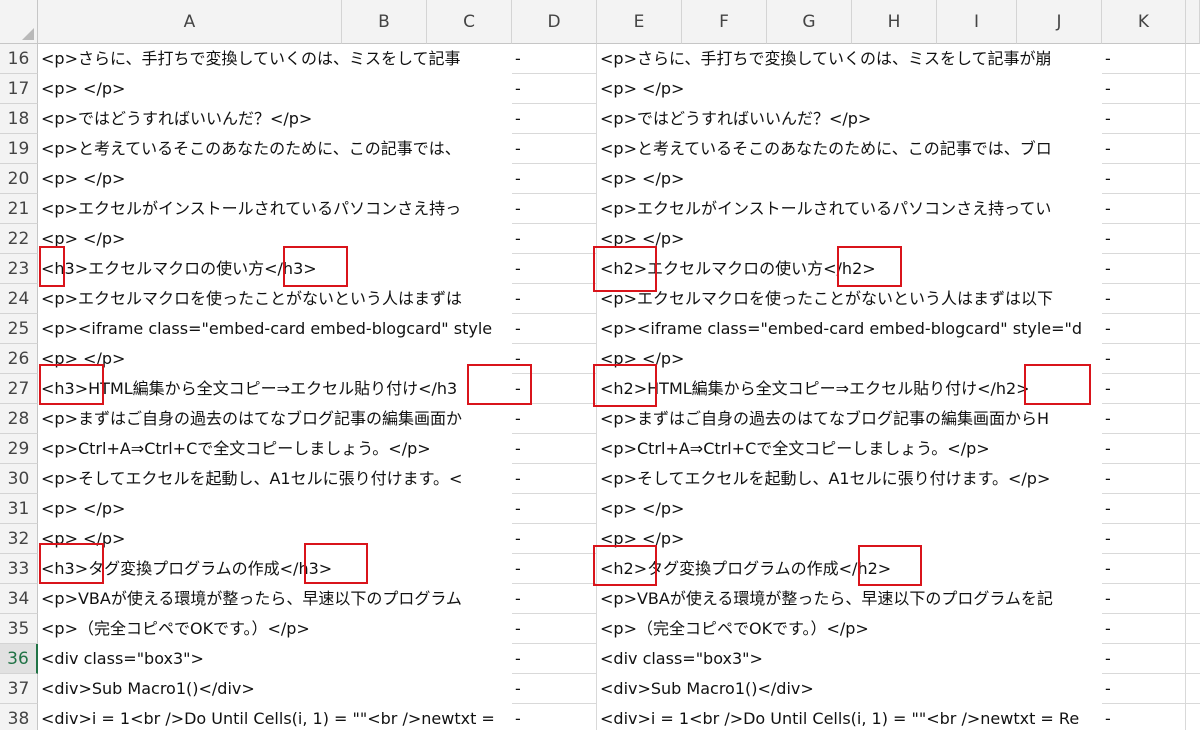 This screenshot has height=730, width=1200. Describe the element at coordinates (554, 479) in the screenshot. I see `cell-d30: -` at that location.